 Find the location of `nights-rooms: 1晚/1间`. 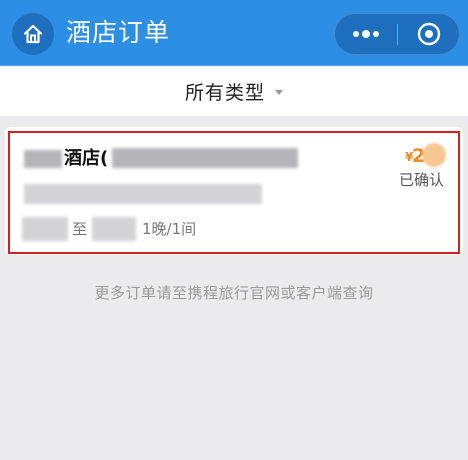

nights-rooms: 1晚/1间 is located at coordinates (169, 229).